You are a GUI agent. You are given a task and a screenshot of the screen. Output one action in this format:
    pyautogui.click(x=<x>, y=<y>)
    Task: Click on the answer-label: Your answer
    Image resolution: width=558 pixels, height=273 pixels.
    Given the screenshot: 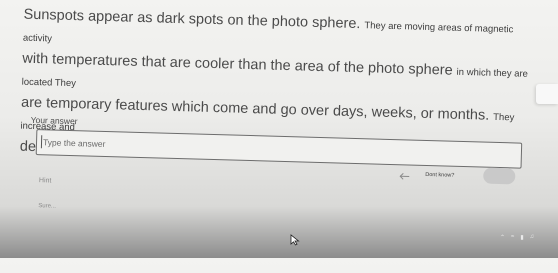 What is the action you would take?
    pyautogui.click(x=54, y=120)
    